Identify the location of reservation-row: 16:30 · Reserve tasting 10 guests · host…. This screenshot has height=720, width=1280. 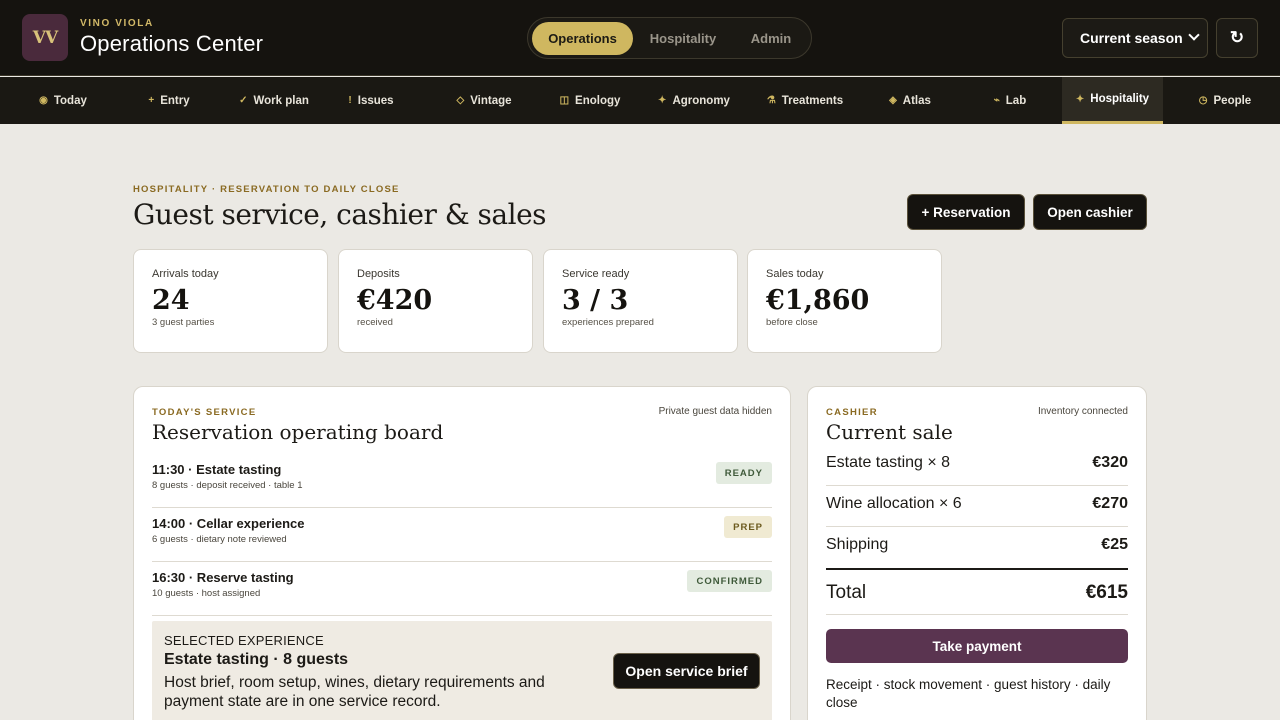
(462, 589).